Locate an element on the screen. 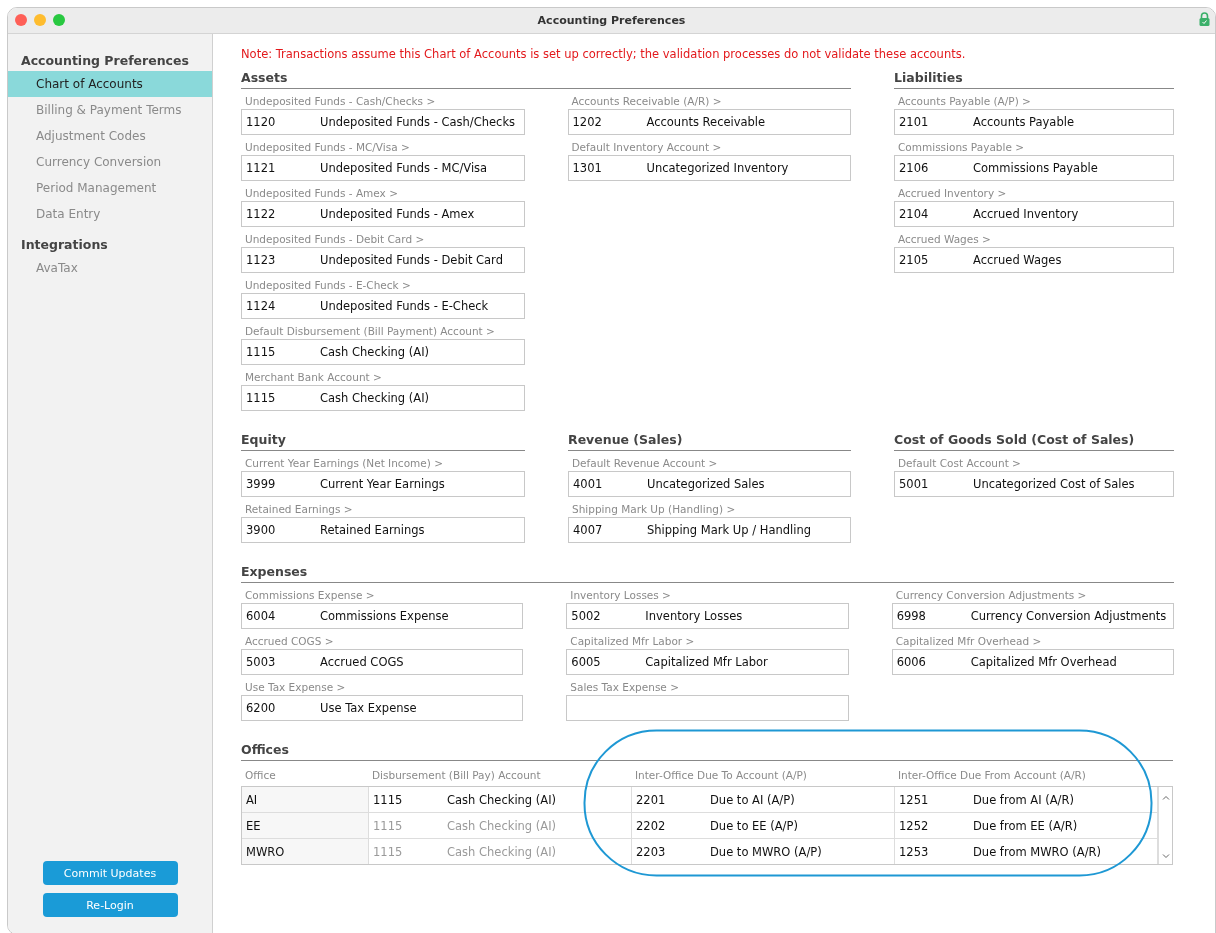  account-field: 5002 Inventory Losses is located at coordinates (707, 616).